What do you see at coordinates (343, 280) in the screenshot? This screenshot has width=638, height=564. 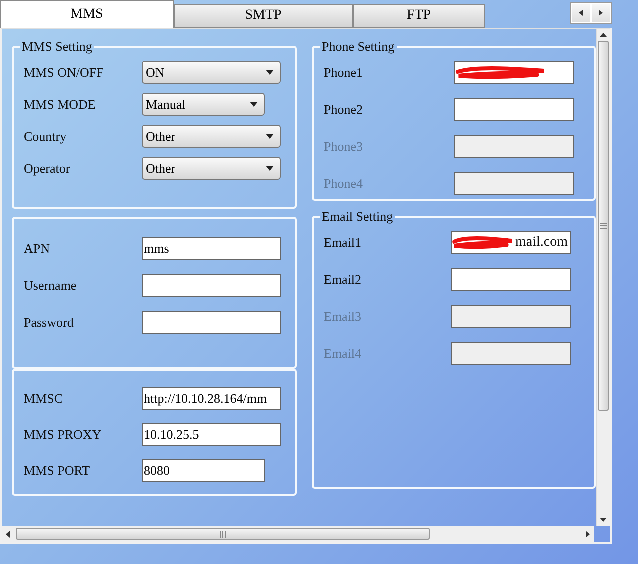 I see `field-label: Email2` at bounding box center [343, 280].